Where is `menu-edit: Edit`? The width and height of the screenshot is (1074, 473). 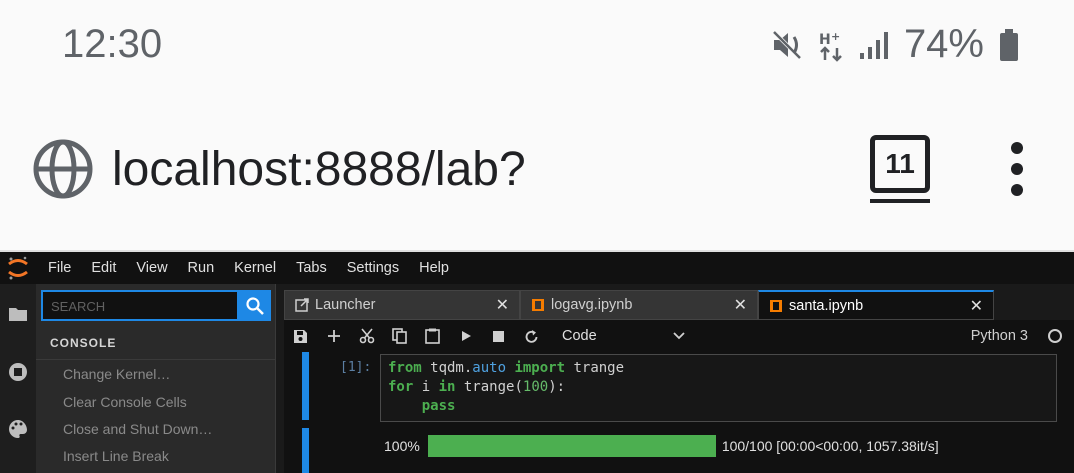
menu-edit: Edit is located at coordinates (103, 268).